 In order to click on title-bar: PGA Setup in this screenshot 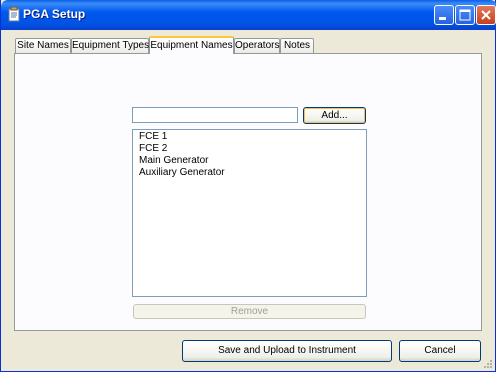, I will do `click(248, 15)`.